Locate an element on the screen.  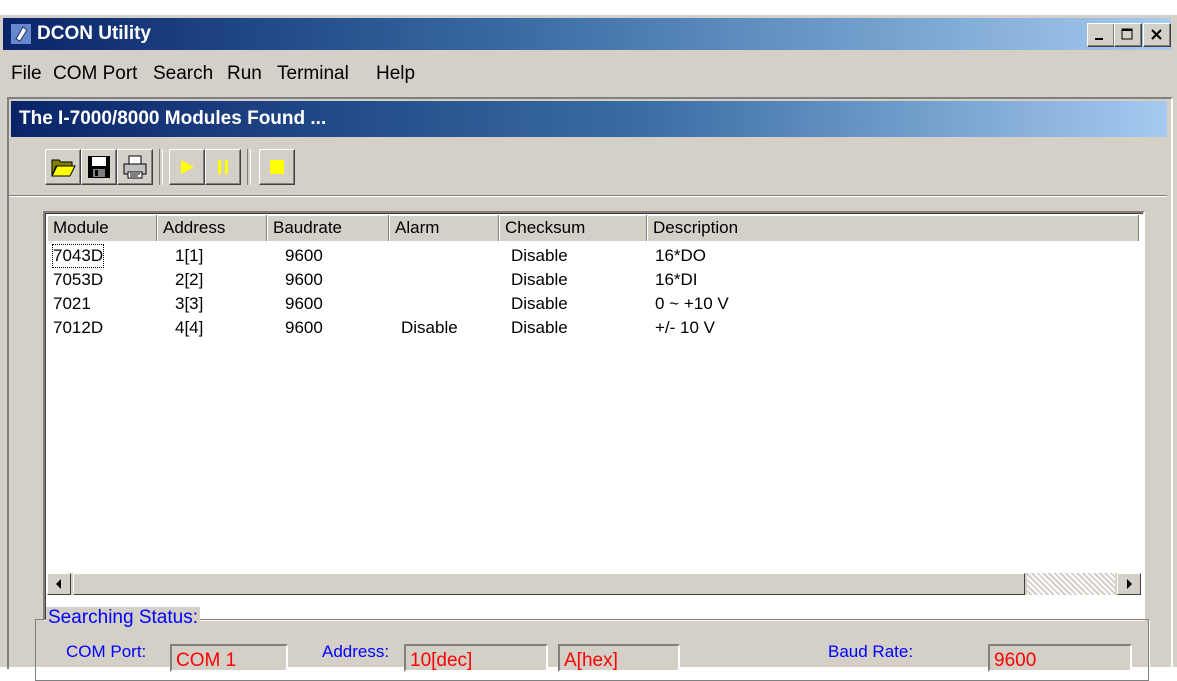
pause-button is located at coordinates (223, 167).